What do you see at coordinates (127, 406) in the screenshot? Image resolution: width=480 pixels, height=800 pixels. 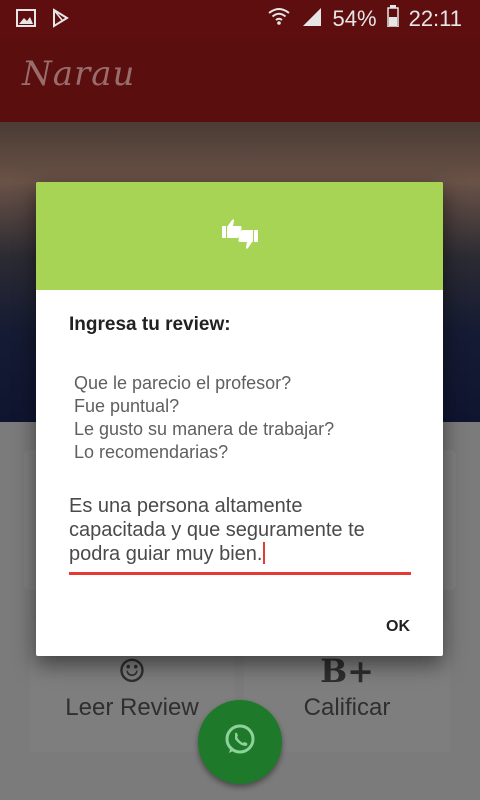 I see `question-item: Fue puntual?` at bounding box center [127, 406].